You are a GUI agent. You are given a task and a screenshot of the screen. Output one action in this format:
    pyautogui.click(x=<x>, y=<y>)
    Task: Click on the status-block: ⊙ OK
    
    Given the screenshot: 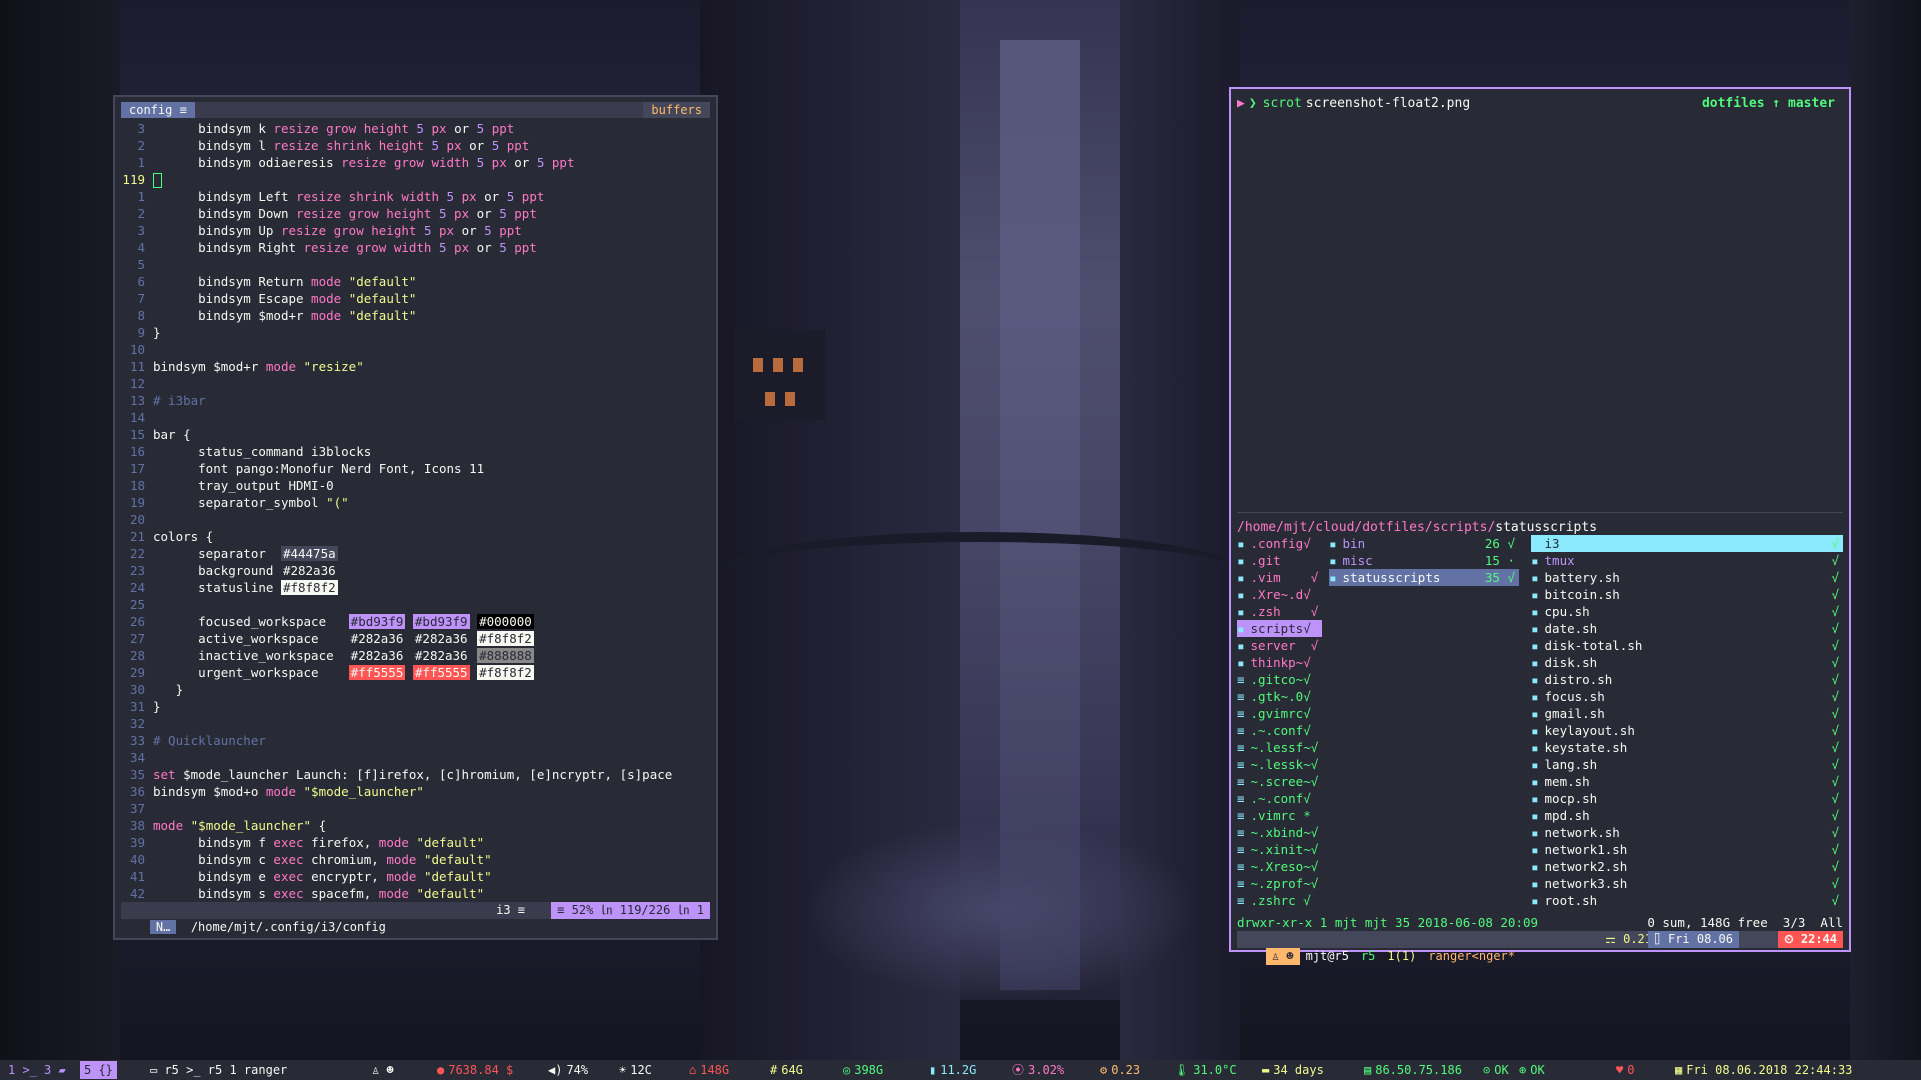 What is the action you would take?
    pyautogui.click(x=1496, y=1070)
    